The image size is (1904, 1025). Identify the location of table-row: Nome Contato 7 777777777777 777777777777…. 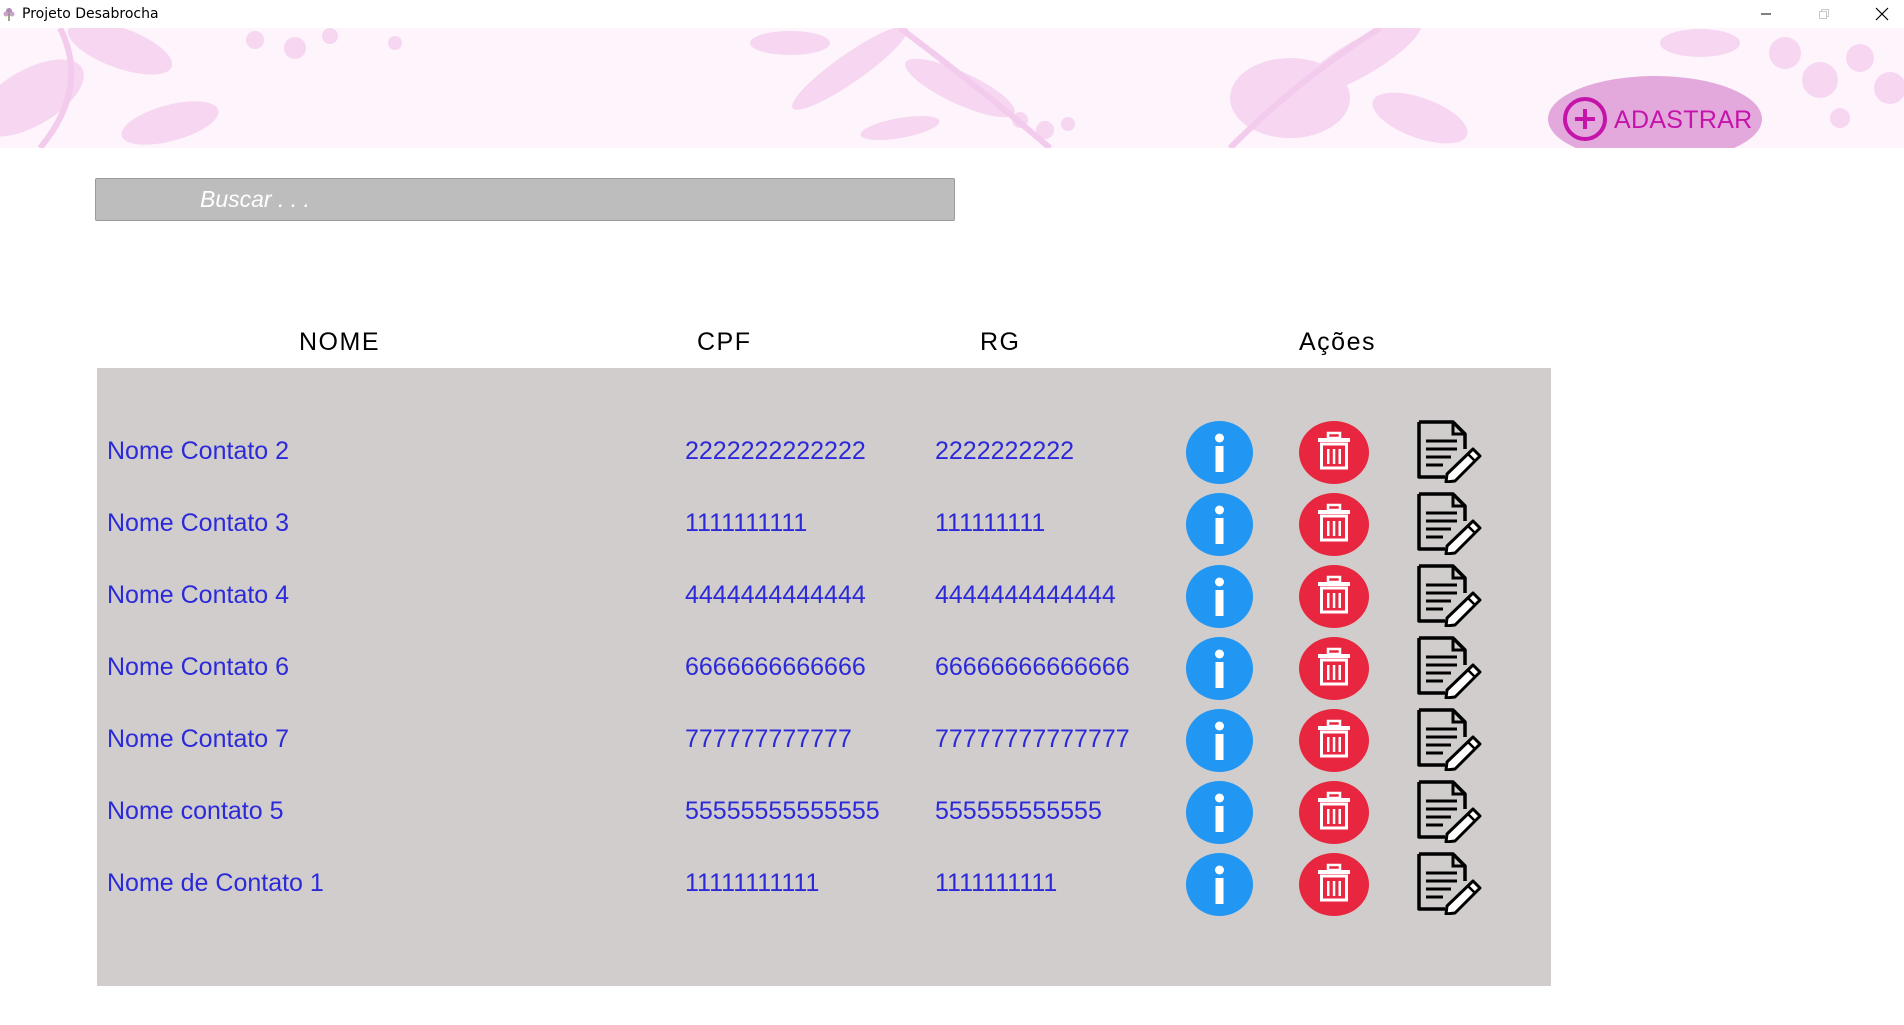
(824, 739).